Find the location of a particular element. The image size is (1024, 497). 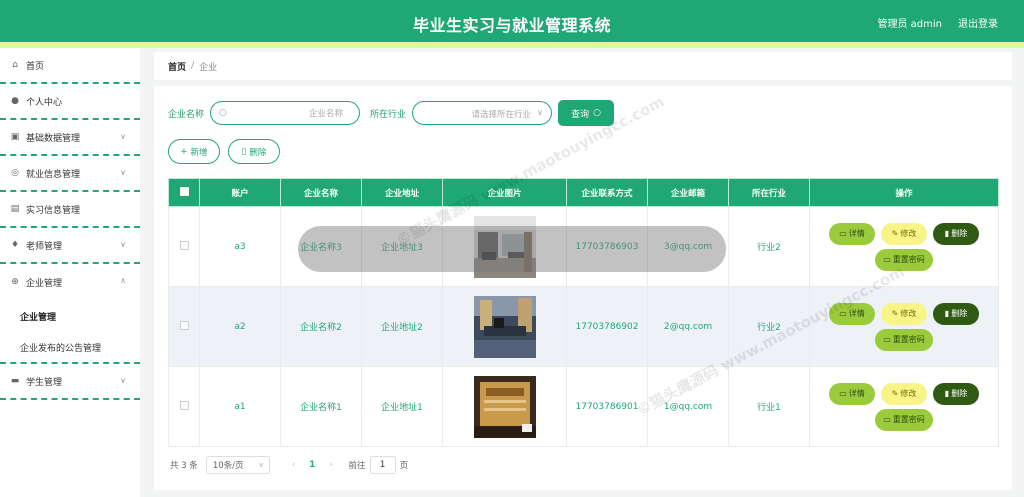

sidebar-item-home: ⌂ 首页 is located at coordinates (70, 66).